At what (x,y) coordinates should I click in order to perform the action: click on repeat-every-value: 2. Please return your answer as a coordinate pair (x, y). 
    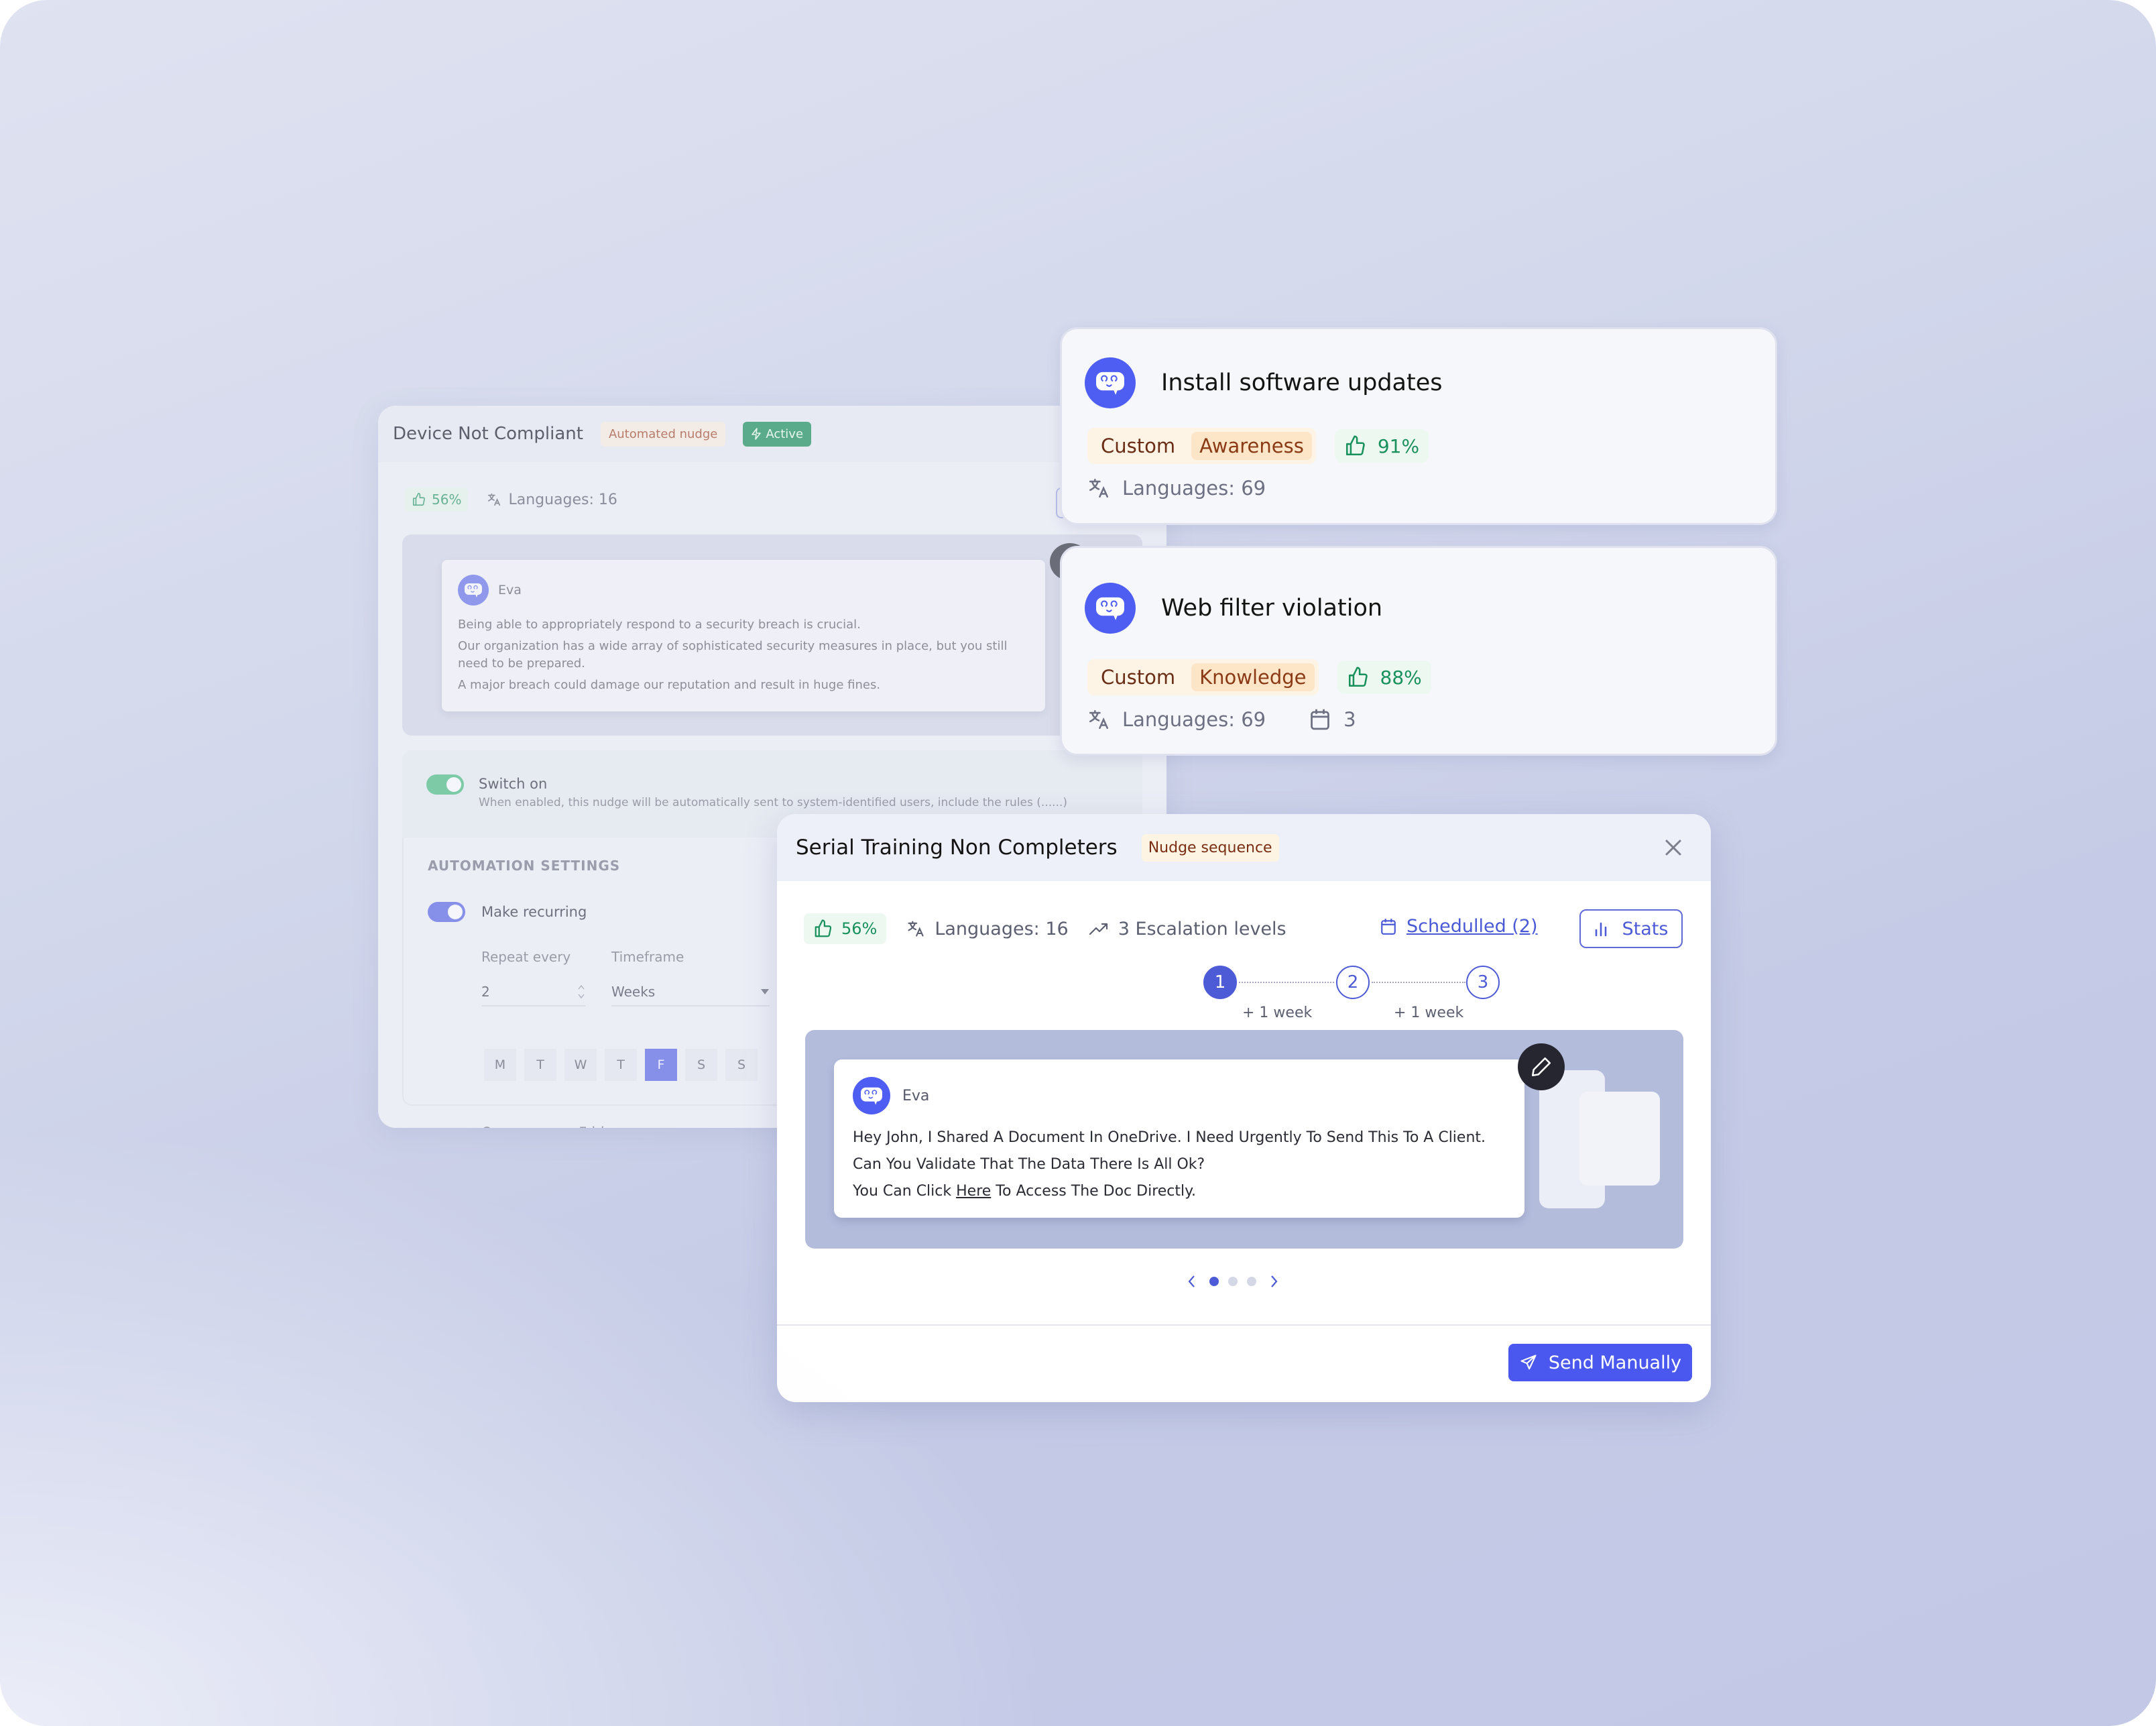
    Looking at the image, I should click on (486, 992).